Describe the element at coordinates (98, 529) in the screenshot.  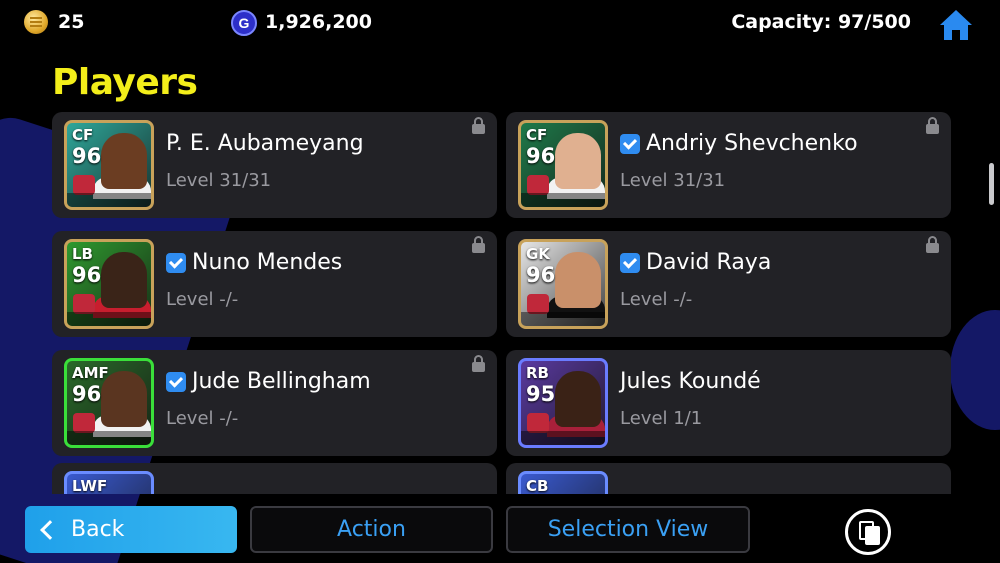
I see `back-label: Back` at that location.